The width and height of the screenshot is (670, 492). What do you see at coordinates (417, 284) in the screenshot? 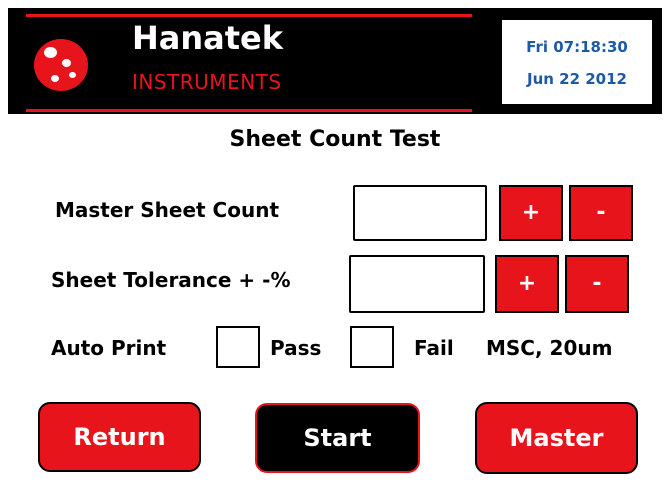
I see `sheet-tolerance-field` at bounding box center [417, 284].